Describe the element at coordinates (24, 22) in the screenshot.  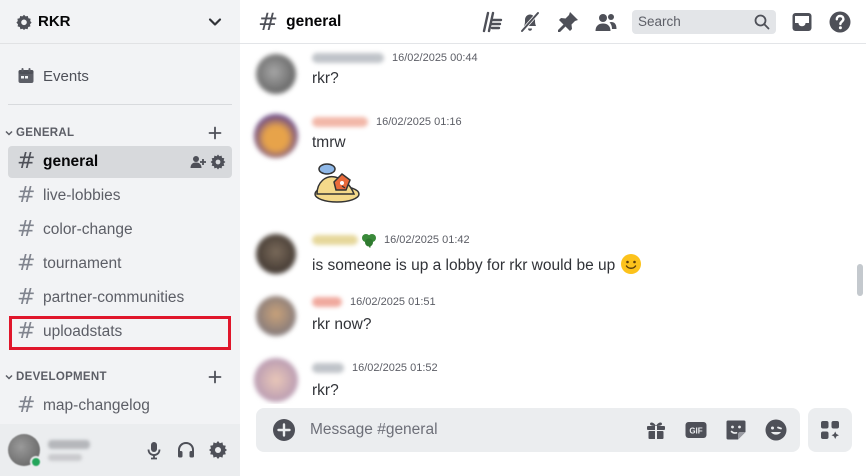
I see `server-badge-icon` at that location.